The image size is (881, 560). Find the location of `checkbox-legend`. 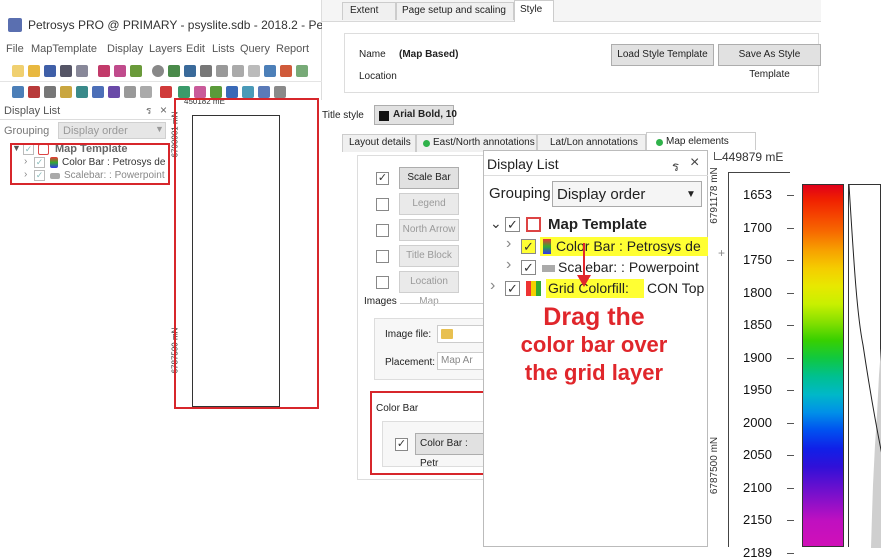

checkbox-legend is located at coordinates (382, 204).